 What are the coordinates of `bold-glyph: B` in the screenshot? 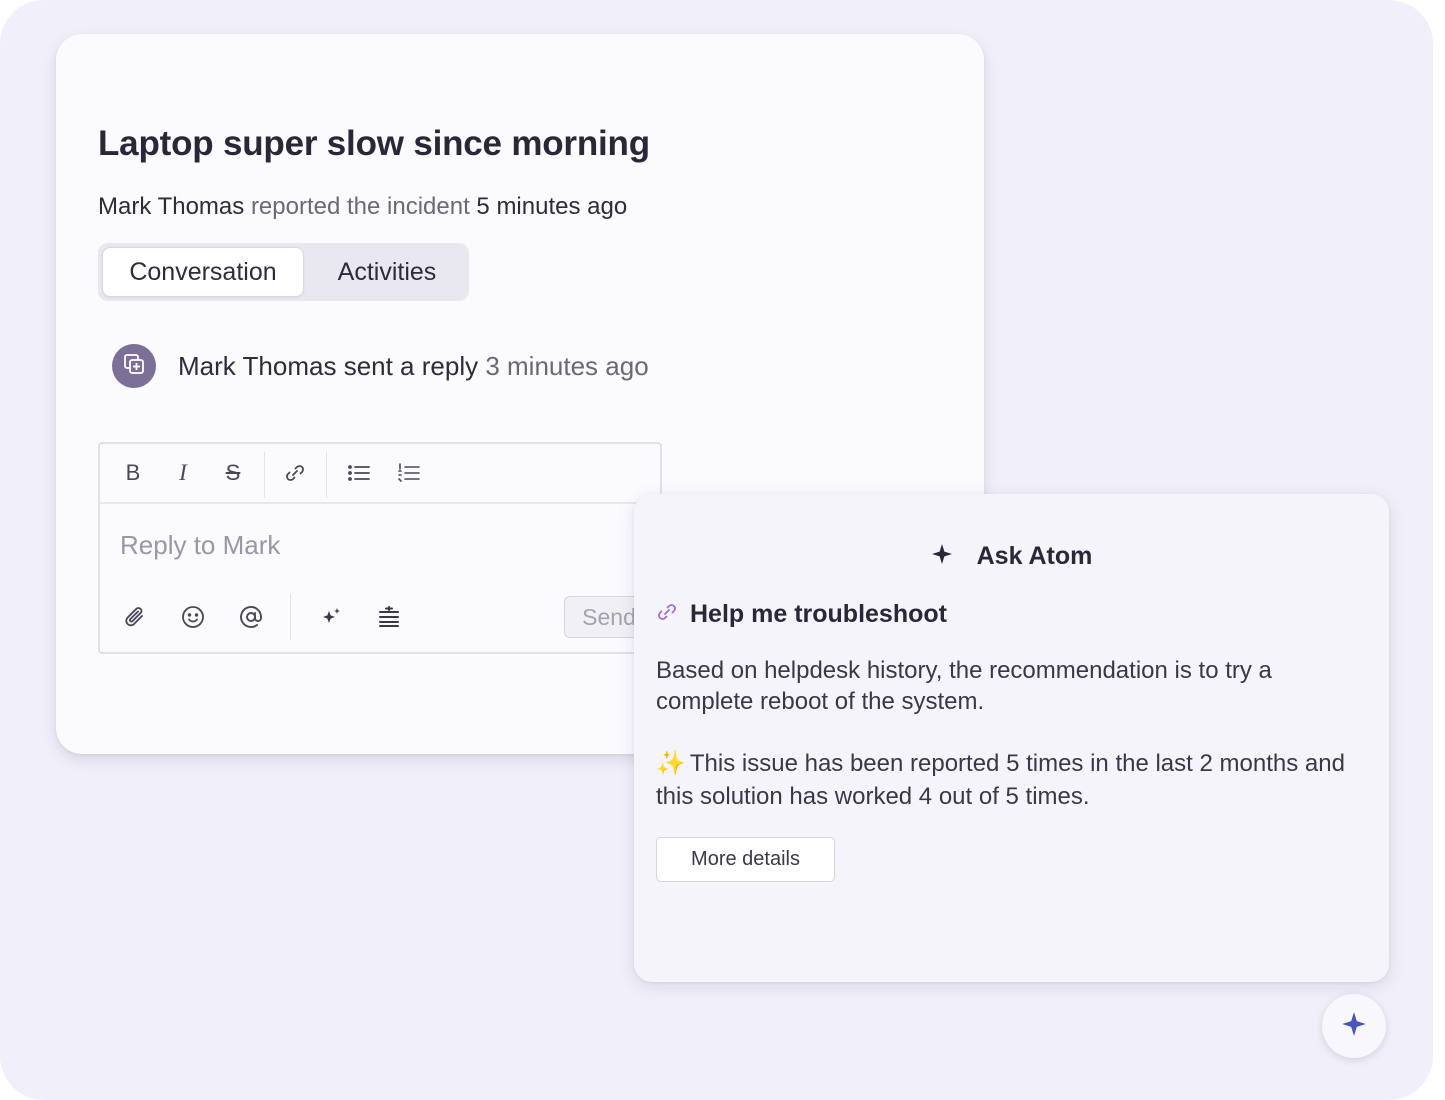 It's located at (133, 472).